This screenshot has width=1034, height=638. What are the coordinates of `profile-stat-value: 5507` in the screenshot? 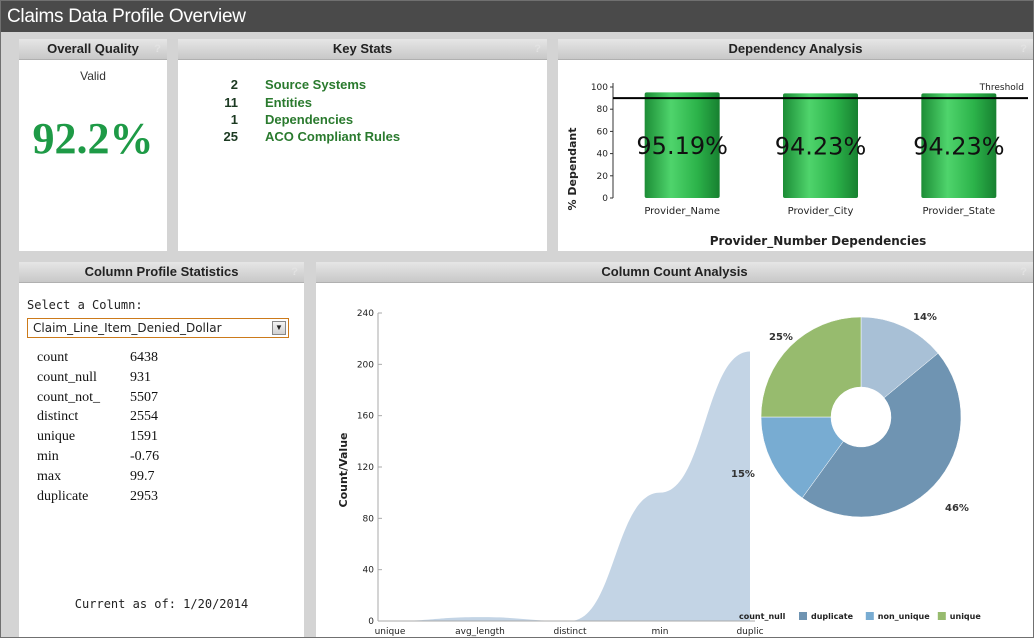 It's located at (144, 397).